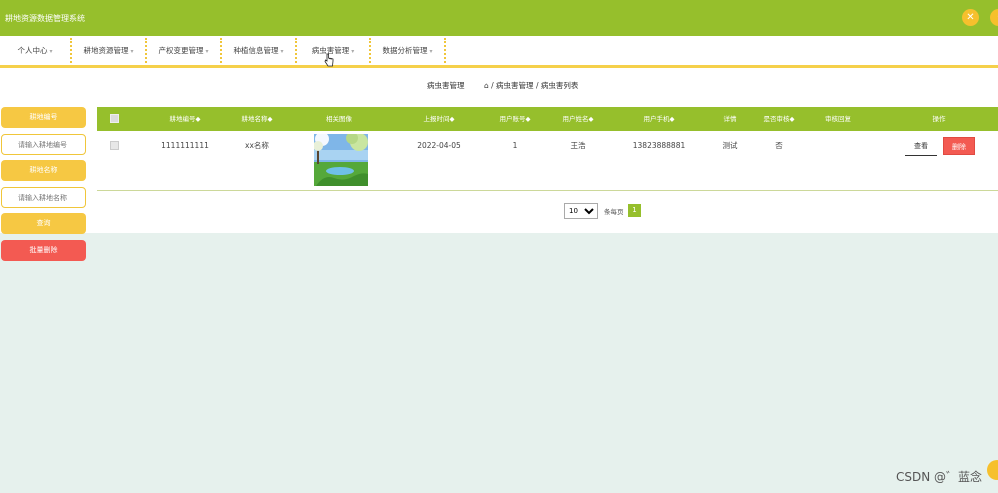  I want to click on app-title: 耕地资源数据管理系统, so click(45, 18).